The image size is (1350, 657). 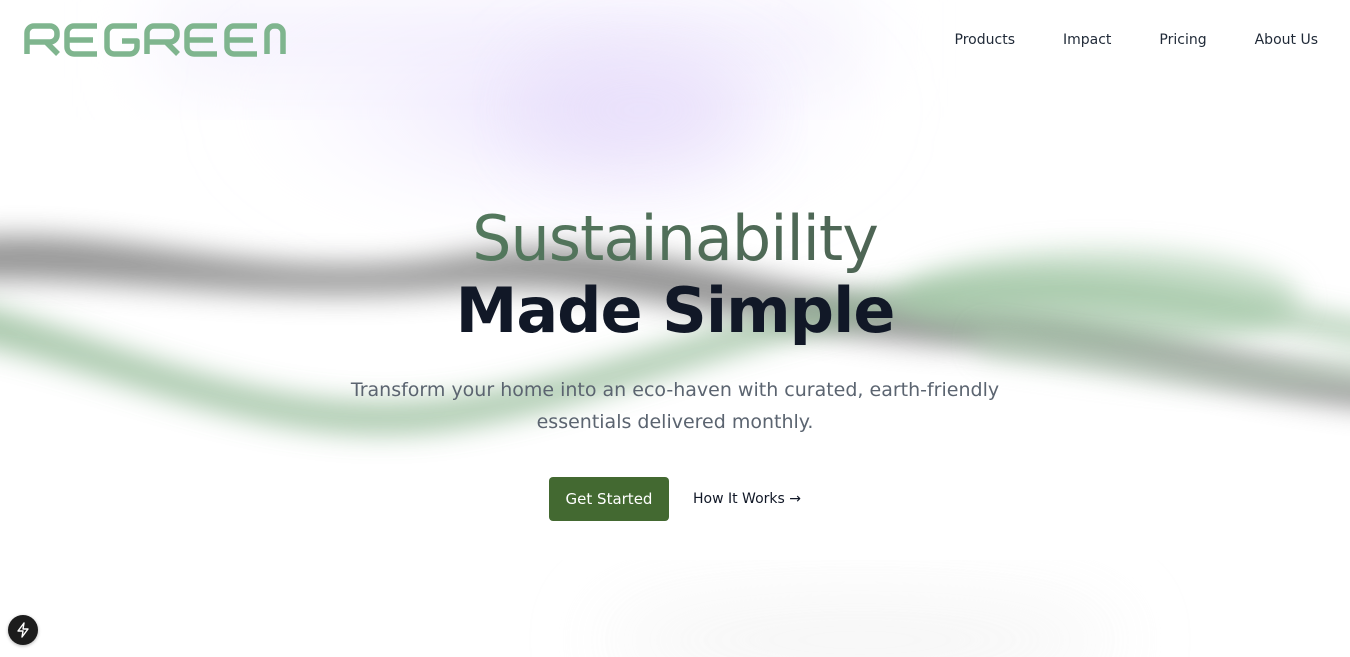 I want to click on hero-headline-primary: Sustainability, so click(x=675, y=239).